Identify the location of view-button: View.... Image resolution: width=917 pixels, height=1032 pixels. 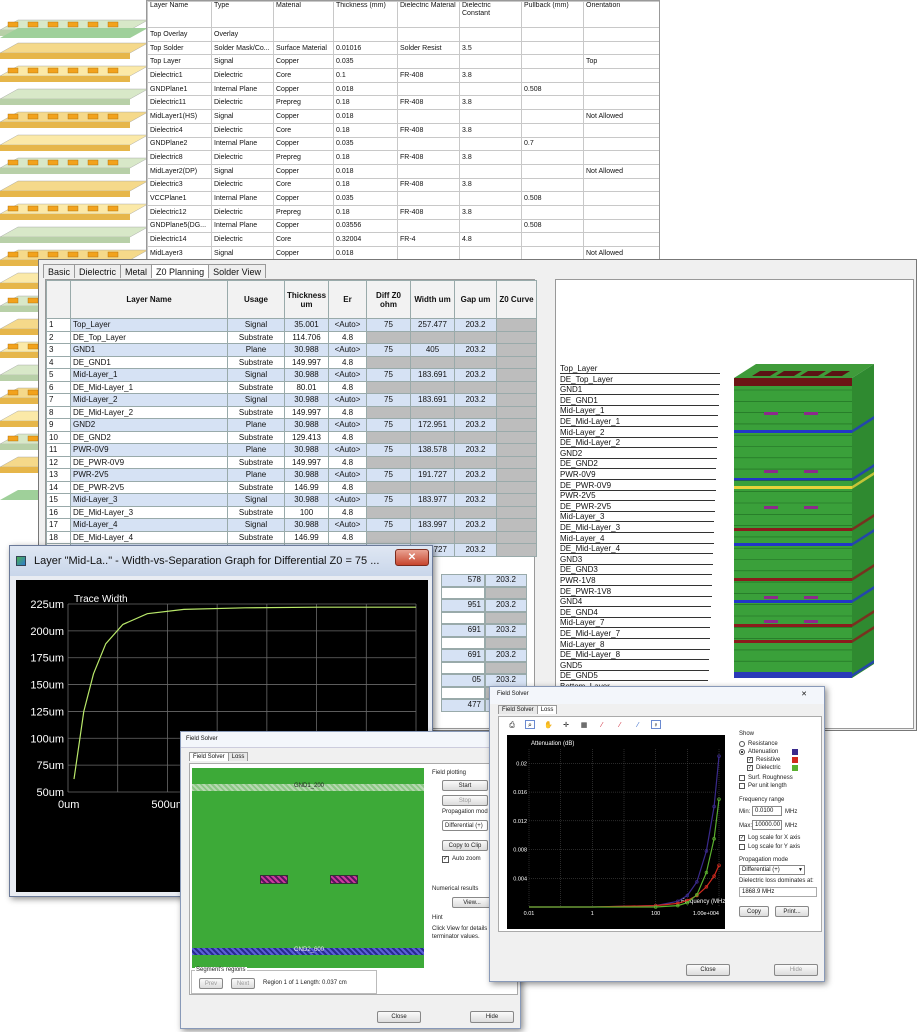
(472, 902).